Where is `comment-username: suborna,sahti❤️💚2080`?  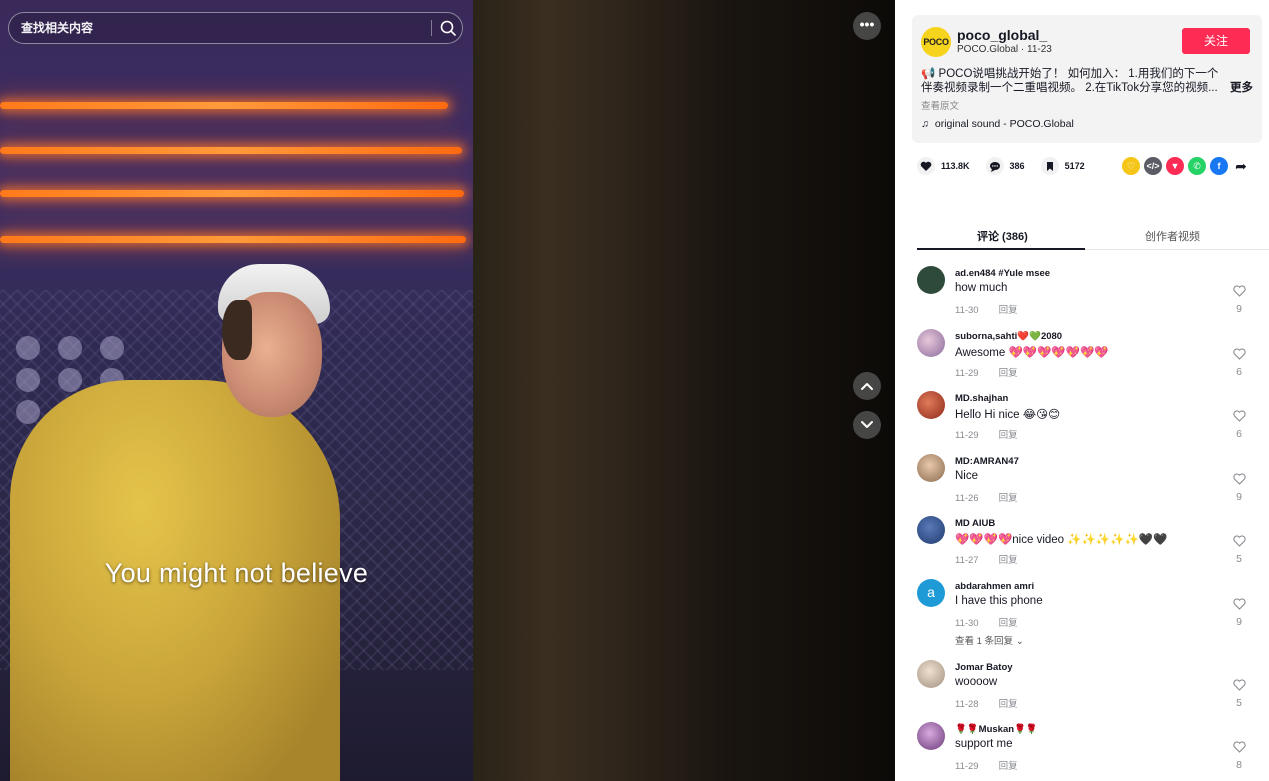
comment-username: suborna,sahti❤️💚2080 is located at coordinates (1008, 336).